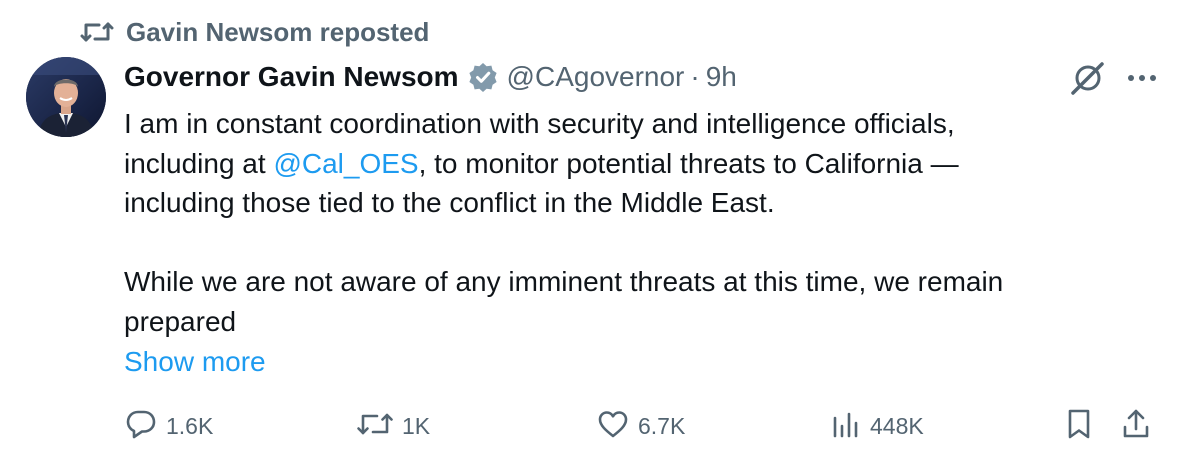  Describe the element at coordinates (416, 425) in the screenshot. I see `repost-count: 1K` at that location.